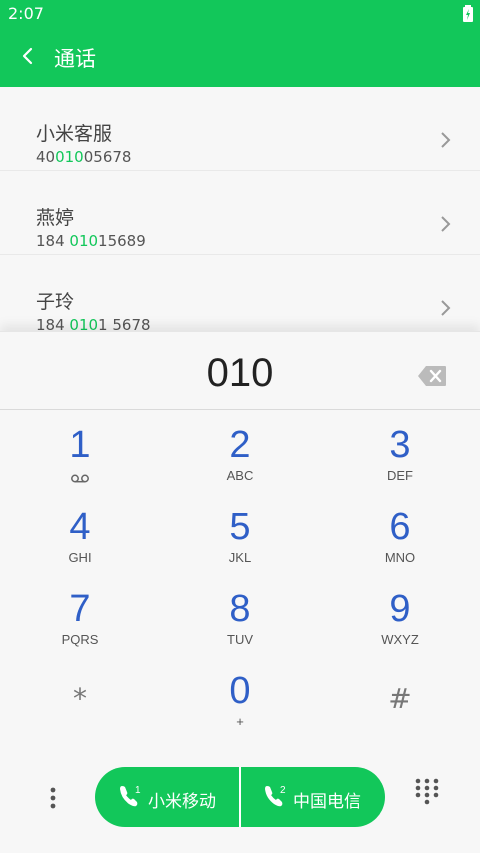  What do you see at coordinates (55, 302) in the screenshot?
I see `contact-name: 子玲` at bounding box center [55, 302].